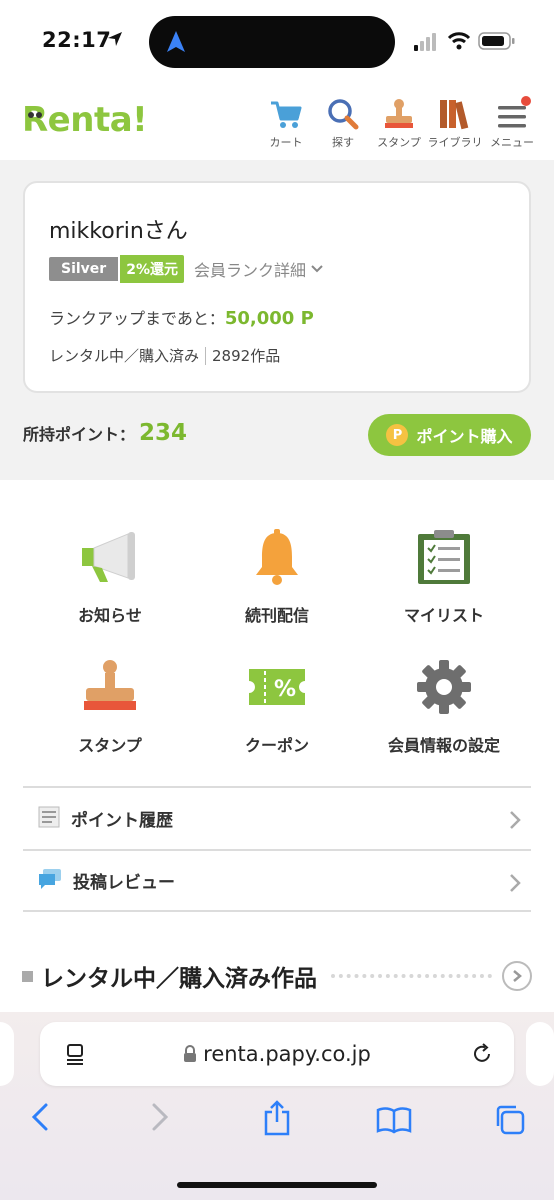  I want to click on rankup-info: ランクアップまであと：50,000 P, so click(181, 317).